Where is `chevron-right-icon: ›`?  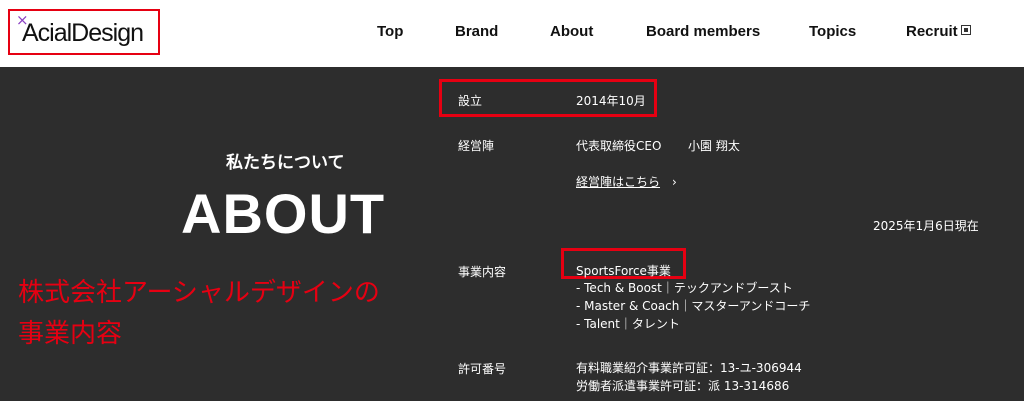 chevron-right-icon: › is located at coordinates (674, 182).